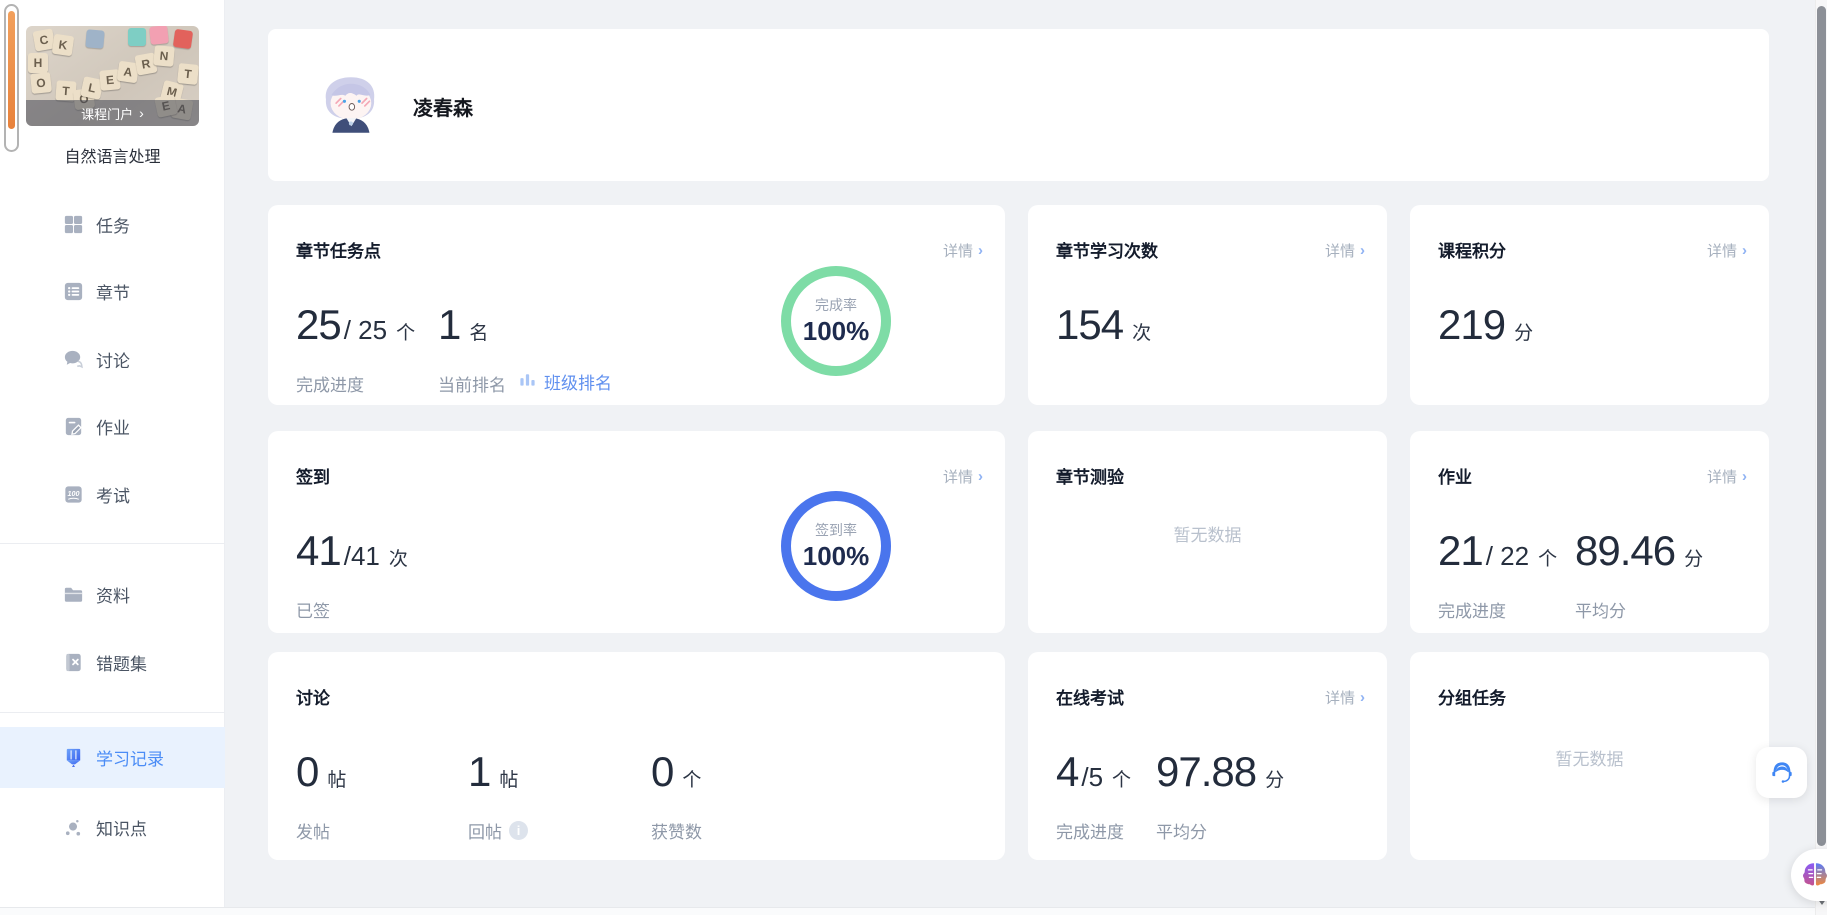  I want to click on course-title: 自然语言处理, so click(112, 157).